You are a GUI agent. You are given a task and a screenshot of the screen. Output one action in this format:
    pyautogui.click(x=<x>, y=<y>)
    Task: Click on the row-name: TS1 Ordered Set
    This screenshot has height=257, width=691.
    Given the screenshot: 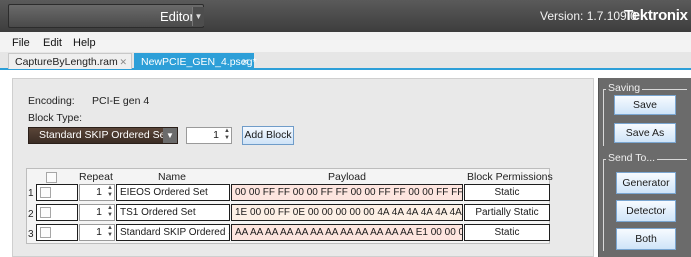 What is the action you would take?
    pyautogui.click(x=173, y=212)
    